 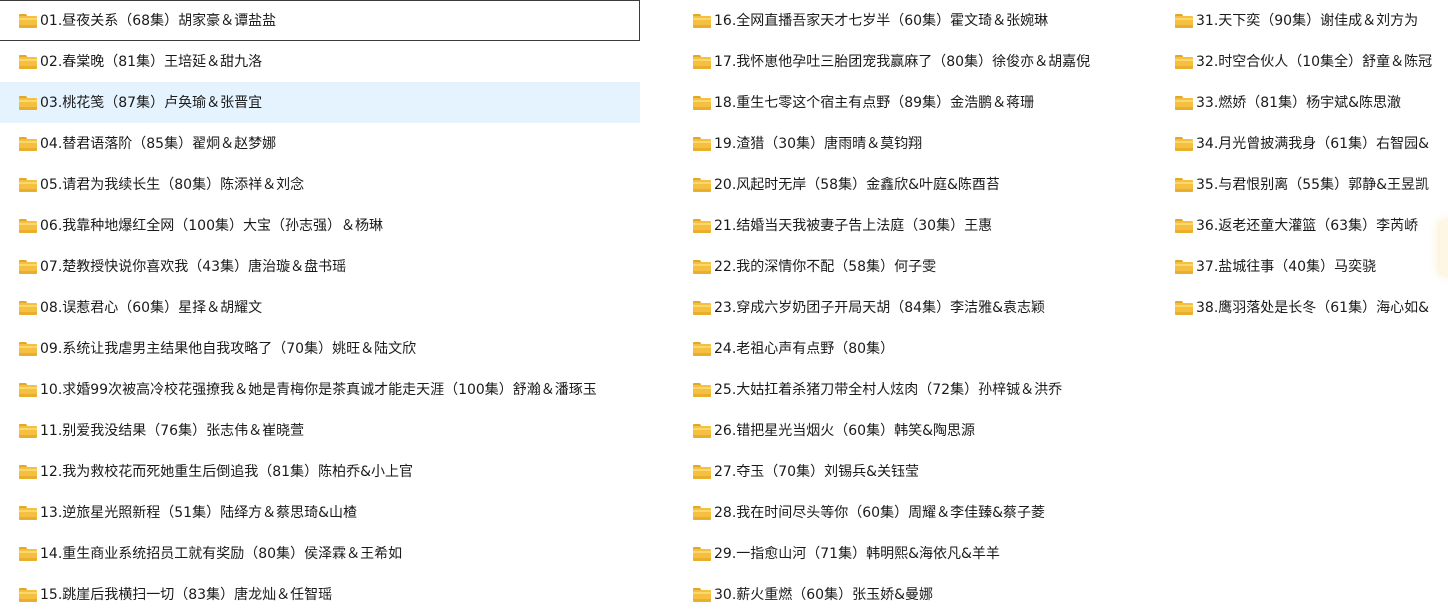 I want to click on folder-item: 08.误惹君心（60集）星择＆胡耀文, so click(x=320, y=307).